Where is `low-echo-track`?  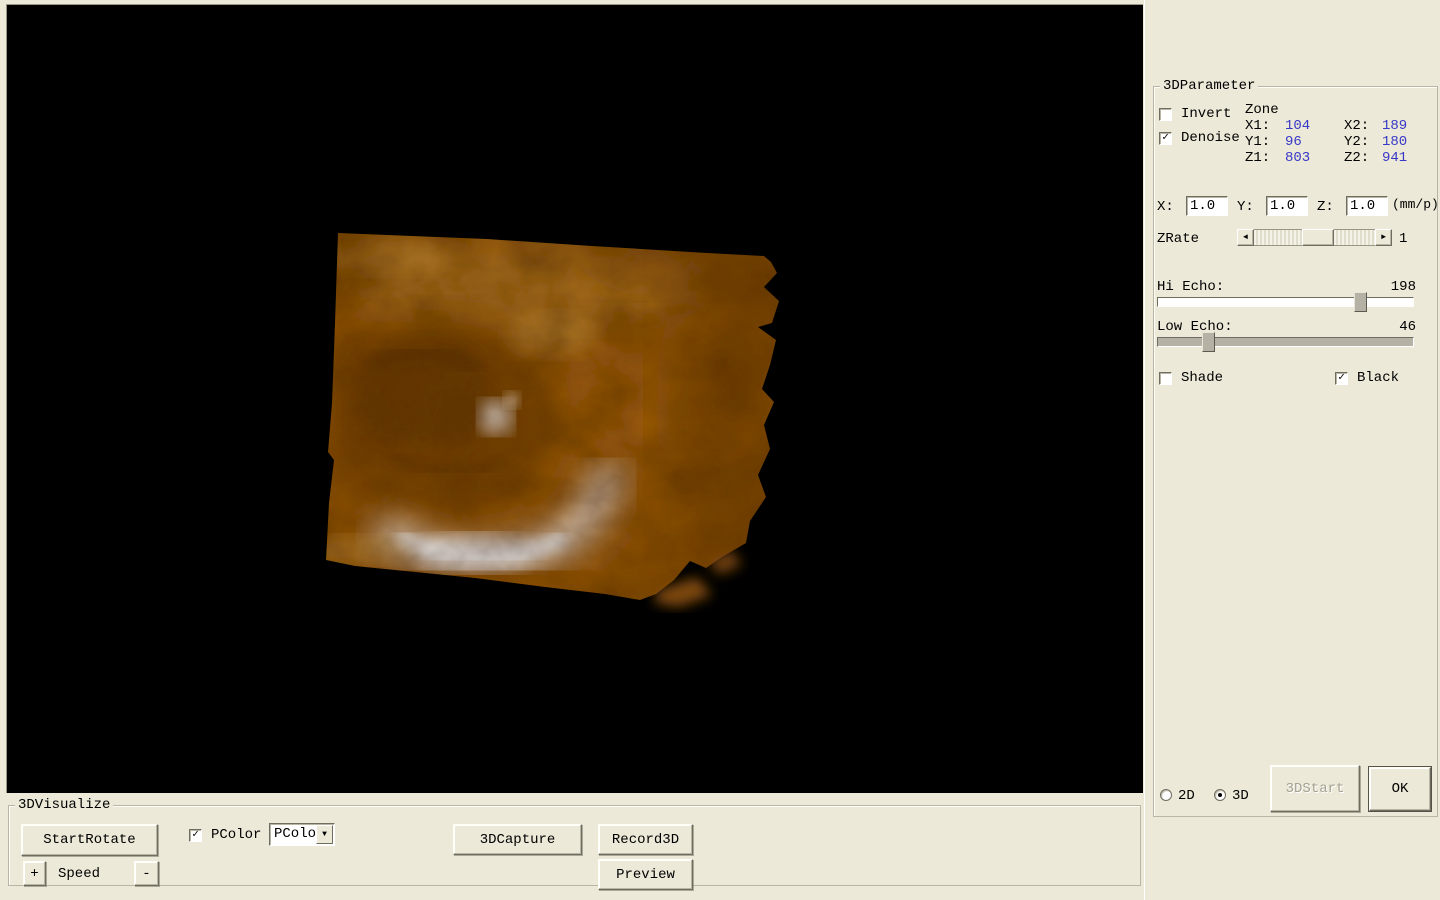
low-echo-track is located at coordinates (1285, 342).